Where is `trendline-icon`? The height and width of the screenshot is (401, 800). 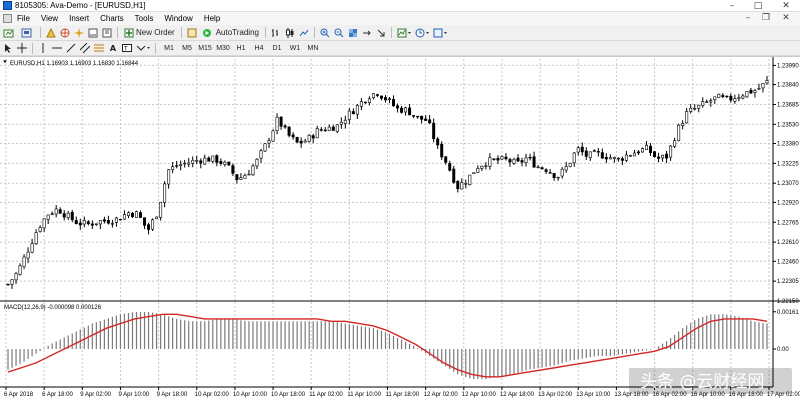
trendline-icon is located at coordinates (71, 48).